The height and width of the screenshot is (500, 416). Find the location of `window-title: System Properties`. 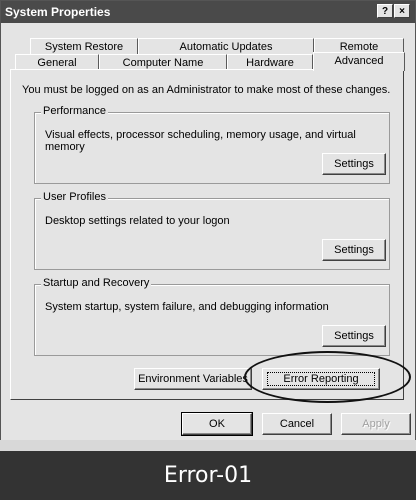

window-title: System Properties is located at coordinates (58, 12).